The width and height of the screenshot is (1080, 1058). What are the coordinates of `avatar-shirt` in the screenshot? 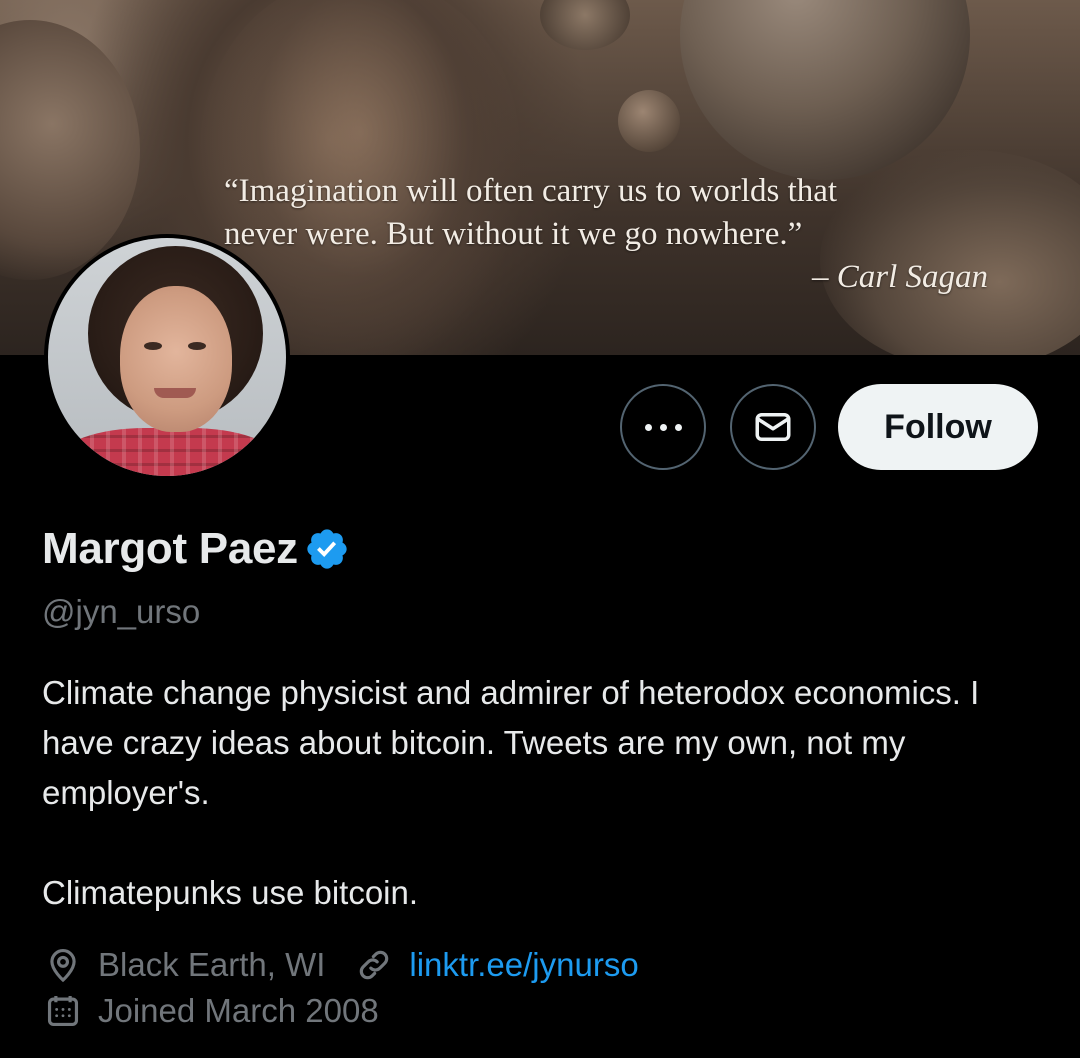 It's located at (168, 452).